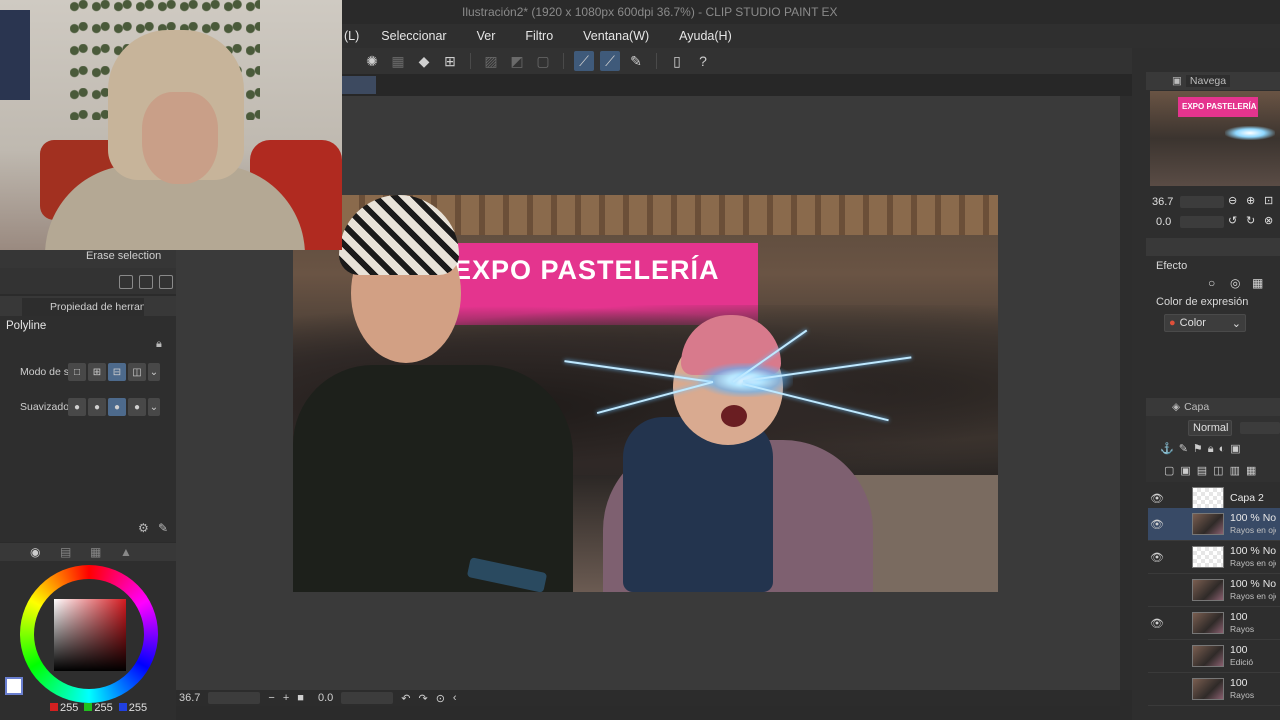 The image size is (1280, 720). I want to click on antialias-medium-button: ●, so click(117, 407).